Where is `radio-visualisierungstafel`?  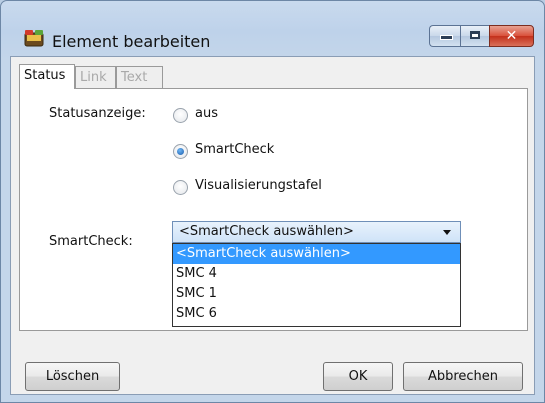 radio-visualisierungstafel is located at coordinates (180, 187).